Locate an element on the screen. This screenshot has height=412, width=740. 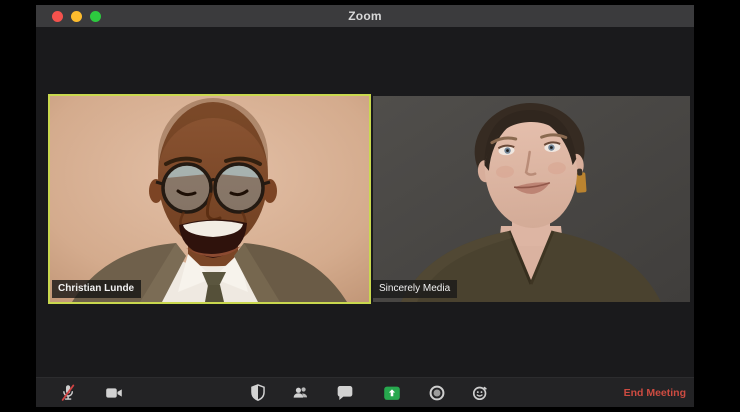
share-screen-icon is located at coordinates (392, 393).